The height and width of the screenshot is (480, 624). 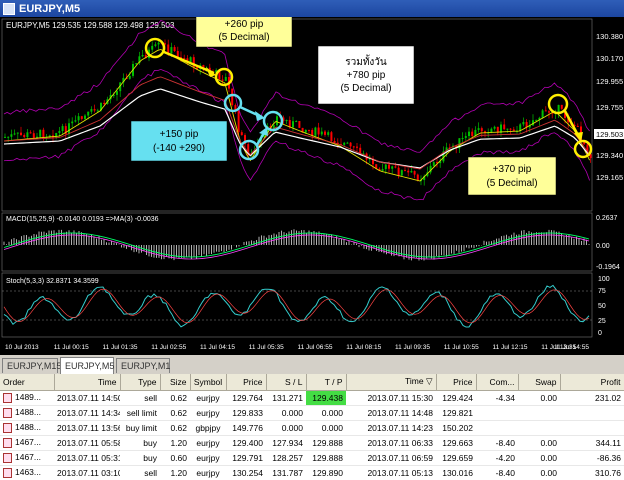 What do you see at coordinates (456, 472) in the screenshot?
I see `cell-close-price: 130.016` at bounding box center [456, 472].